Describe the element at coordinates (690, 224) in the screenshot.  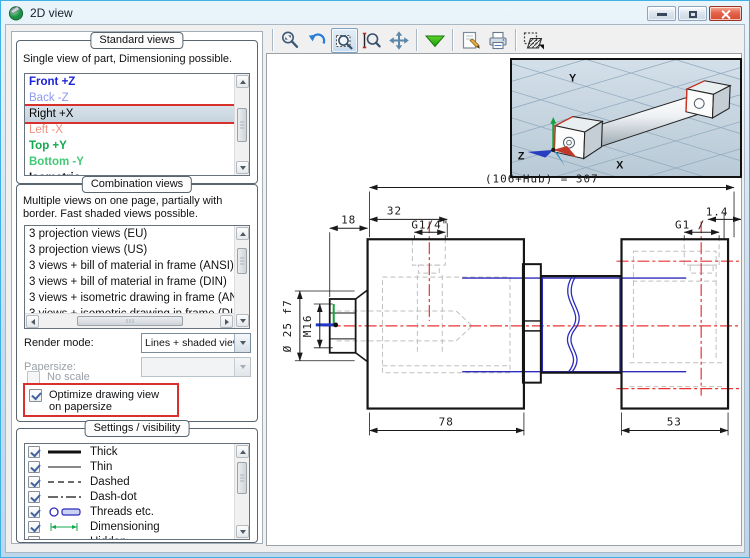
I see `dim-g1-label: G1 /` at that location.